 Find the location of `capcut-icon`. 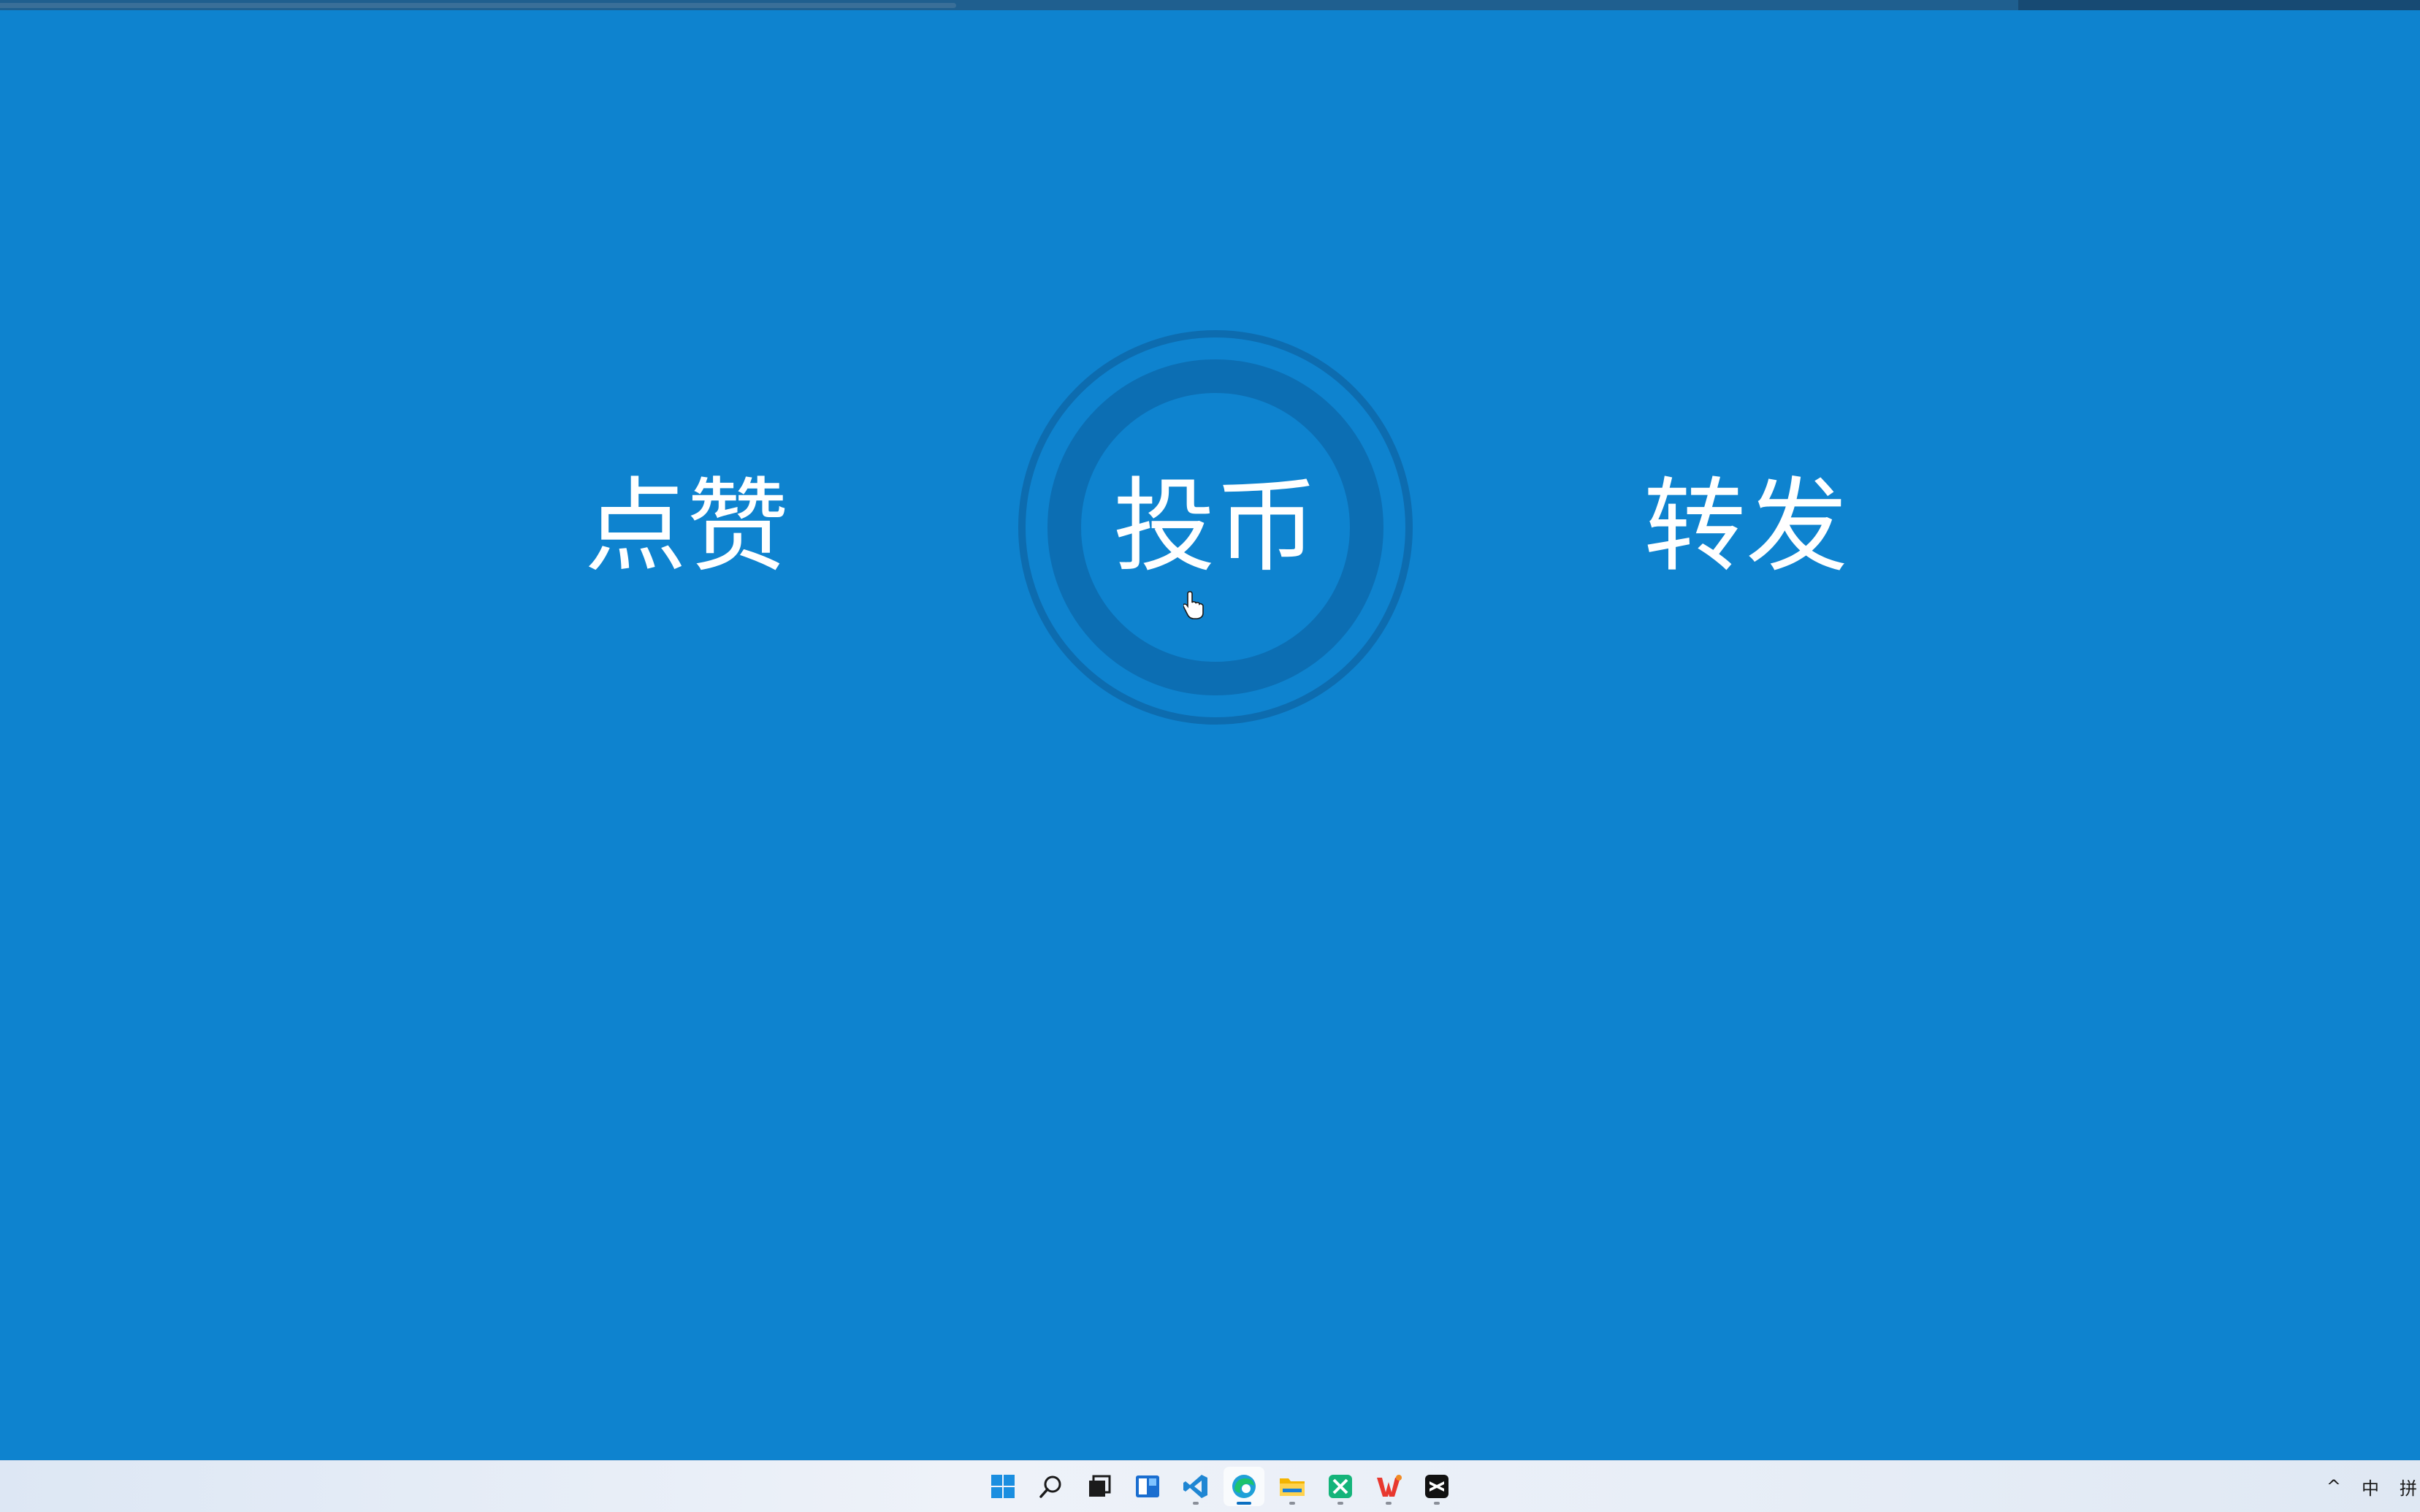

capcut-icon is located at coordinates (1436, 1486).